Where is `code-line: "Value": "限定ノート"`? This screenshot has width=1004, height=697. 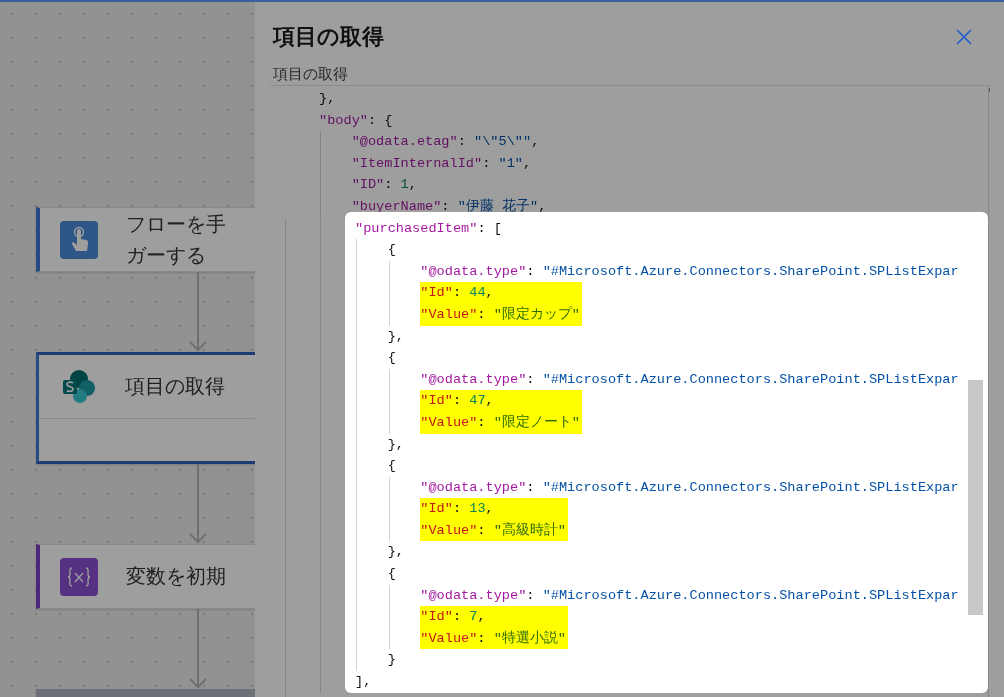
code-line: "Value": "限定ノート" is located at coordinates (500, 422).